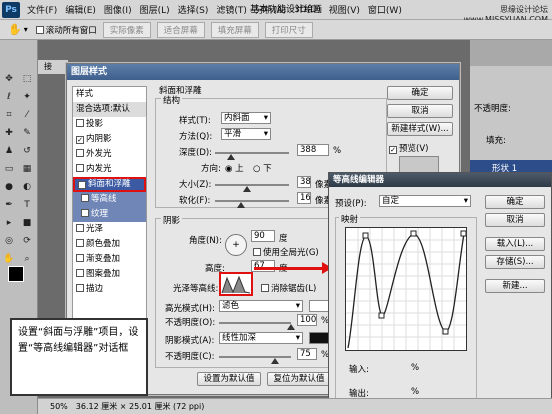 The height and width of the screenshot is (414, 552). I want to click on contour-graph, so click(406, 289).